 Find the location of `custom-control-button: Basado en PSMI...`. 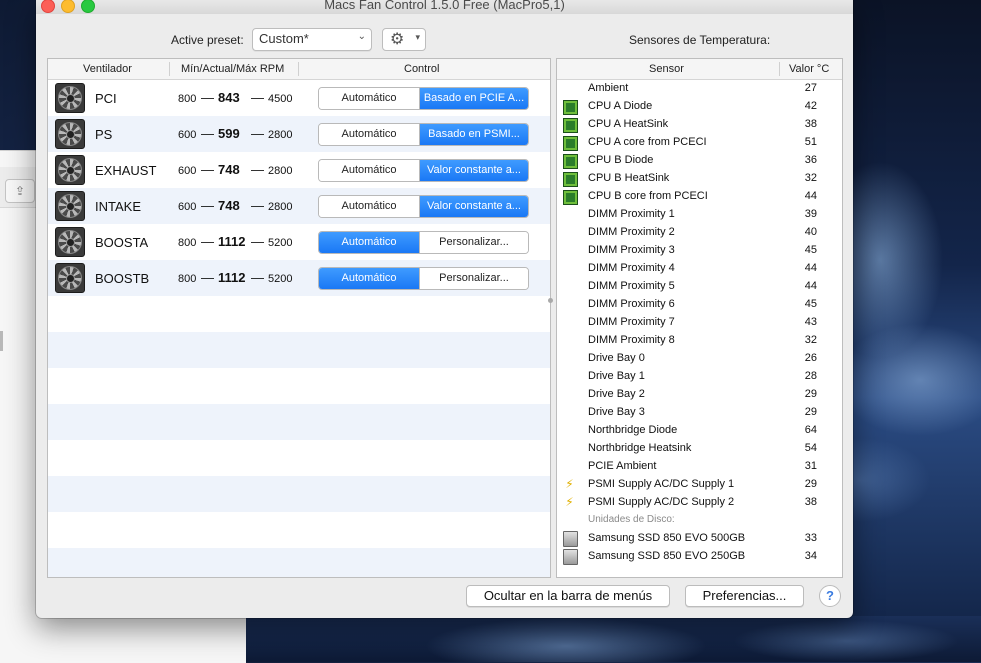

custom-control-button: Basado en PSMI... is located at coordinates (474, 134).